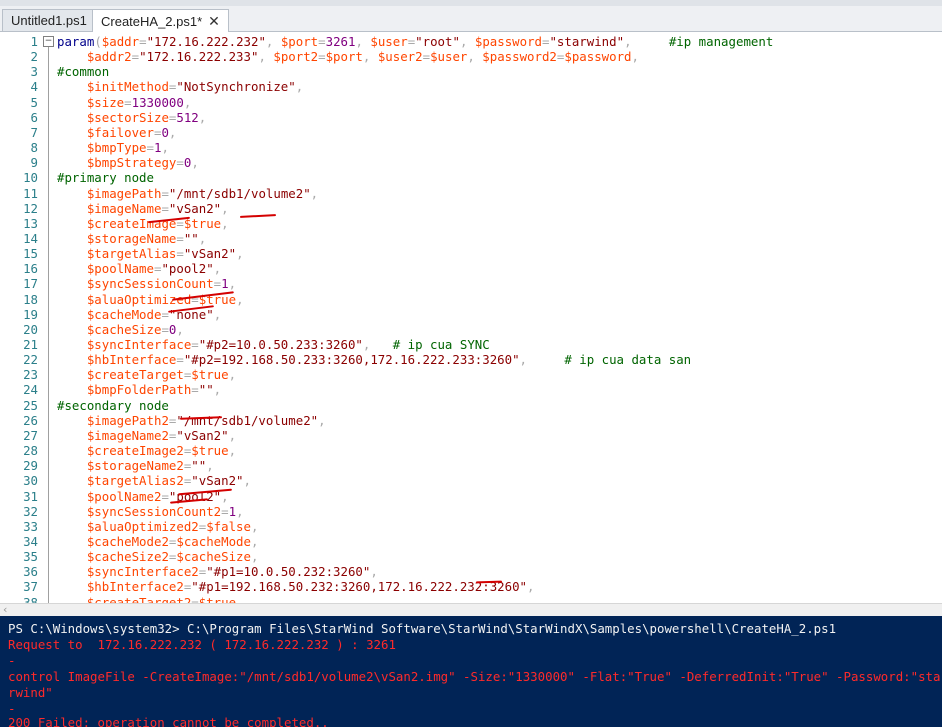  Describe the element at coordinates (30, 284) in the screenshot. I see `line-number: 17` at that location.